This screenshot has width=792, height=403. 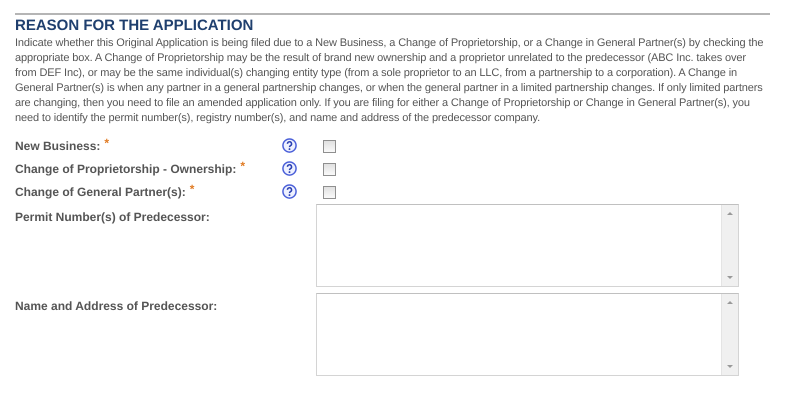 What do you see at coordinates (100, 192) in the screenshot?
I see `field-label: Change of General Partner(s):` at bounding box center [100, 192].